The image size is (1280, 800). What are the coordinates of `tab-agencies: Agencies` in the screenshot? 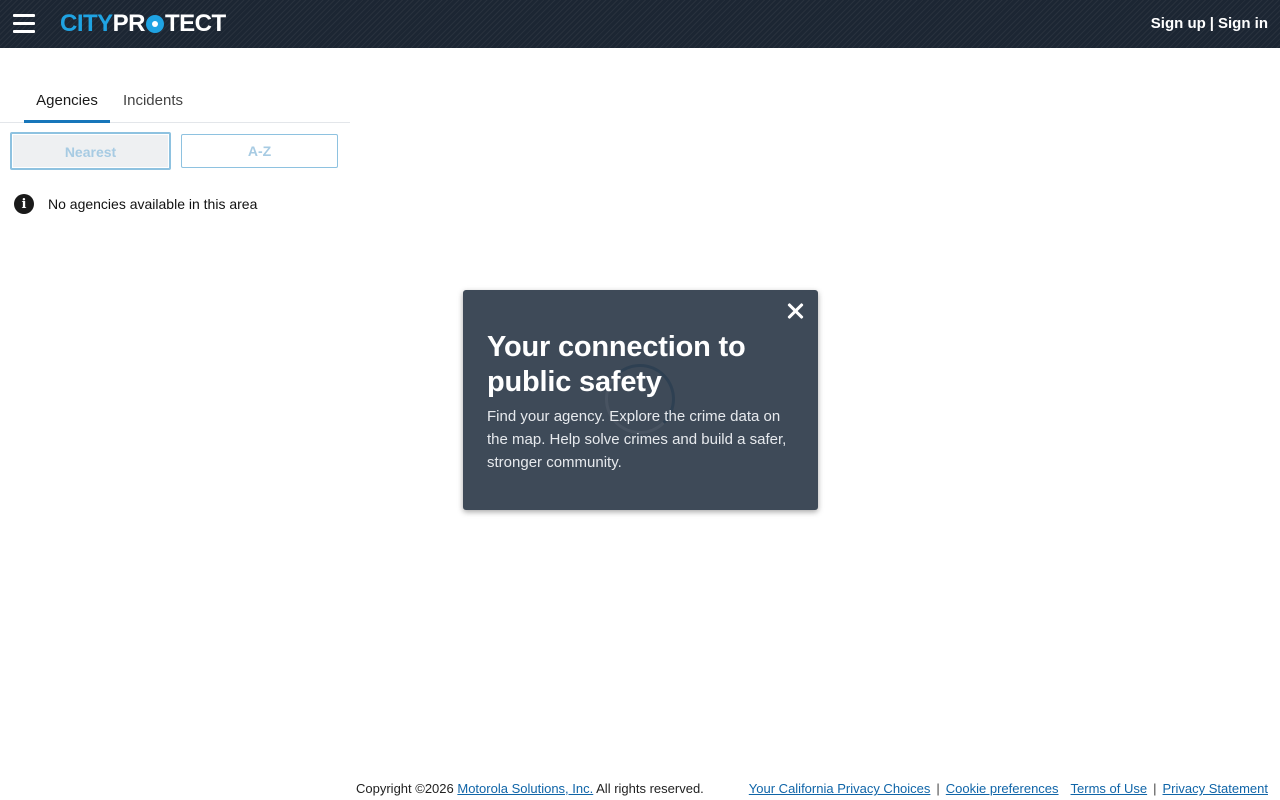 It's located at (67, 104).